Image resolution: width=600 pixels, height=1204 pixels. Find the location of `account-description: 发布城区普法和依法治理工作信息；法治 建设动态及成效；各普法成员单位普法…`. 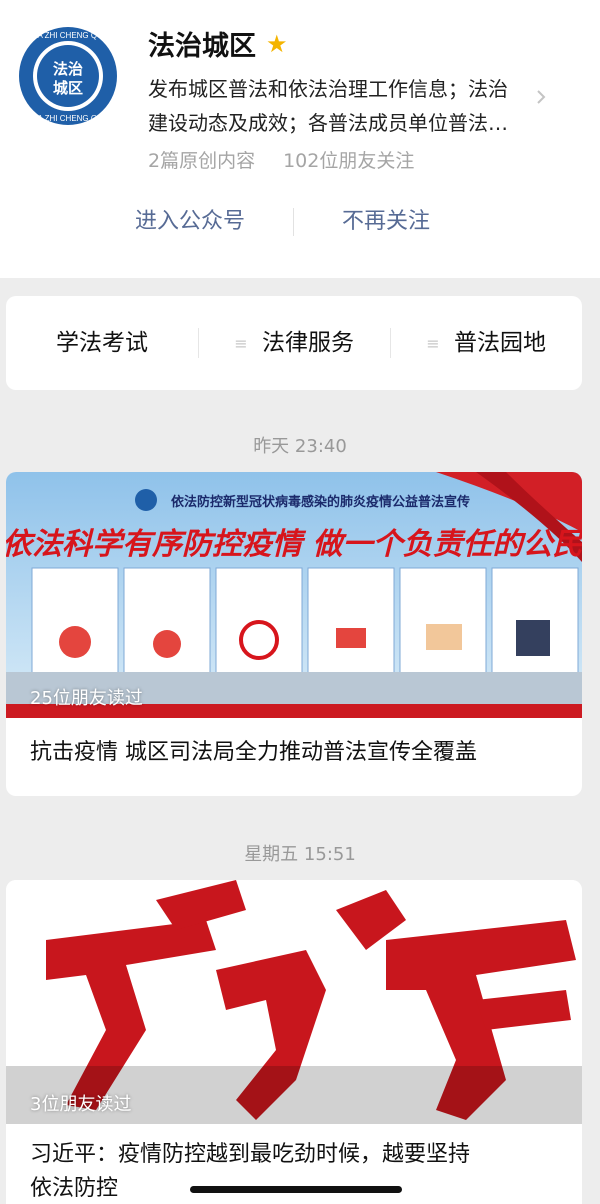

account-description: 发布城区普法和依法治理工作信息；法治 建设动态及成效；各普法成员单位普法… is located at coordinates (339, 106).